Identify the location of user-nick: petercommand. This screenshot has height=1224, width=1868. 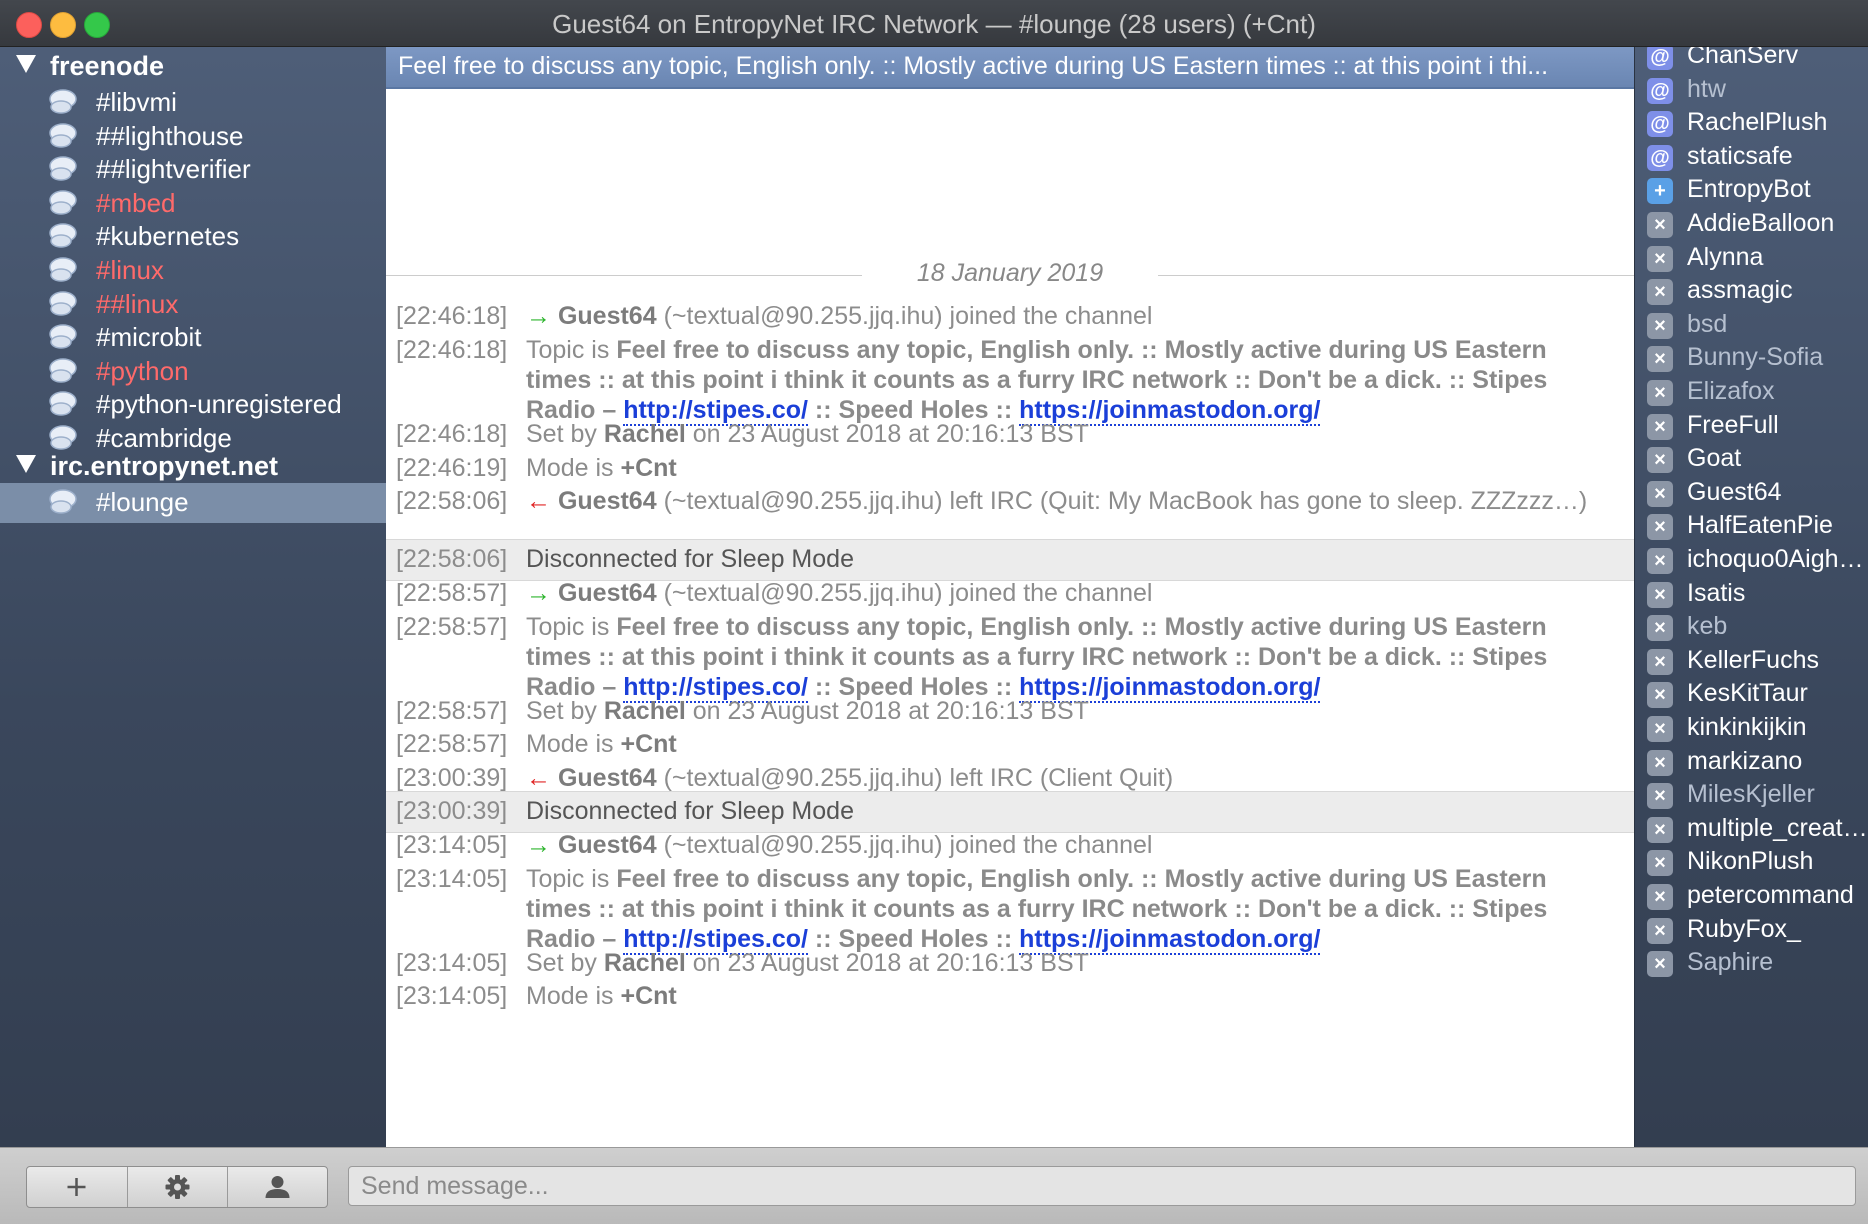
(1770, 895).